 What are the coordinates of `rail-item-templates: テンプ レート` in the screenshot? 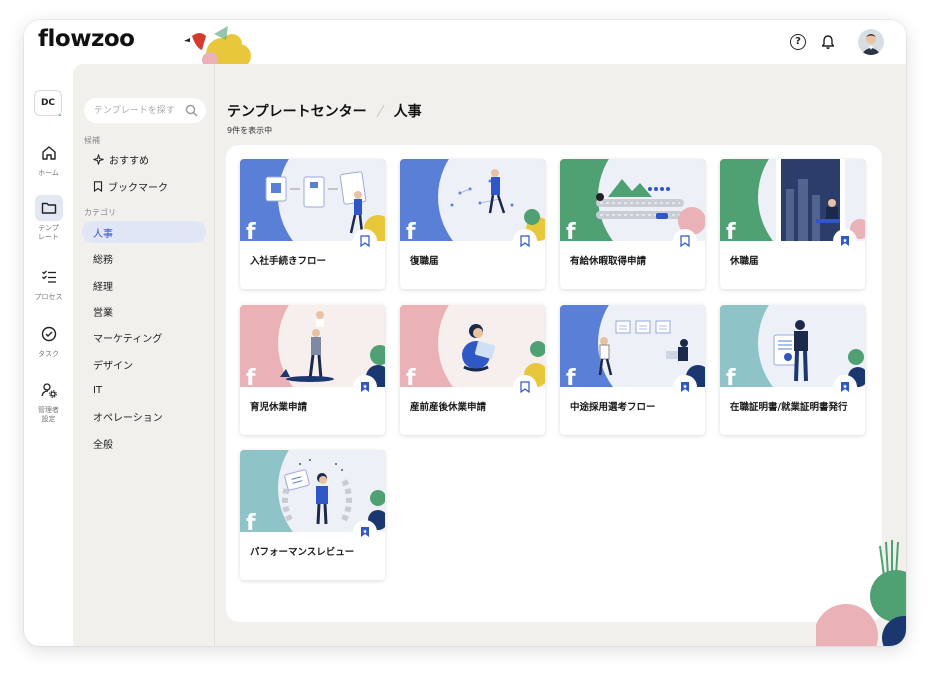 It's located at (48, 218).